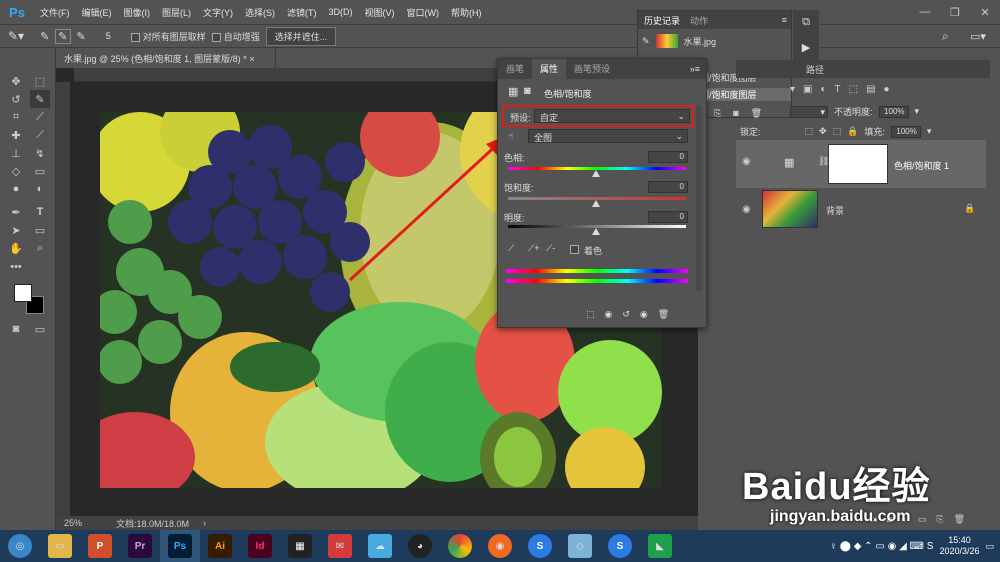 This screenshot has height=562, width=1000. What do you see at coordinates (668, 157) in the screenshot?
I see `hue-field: 0` at bounding box center [668, 157].